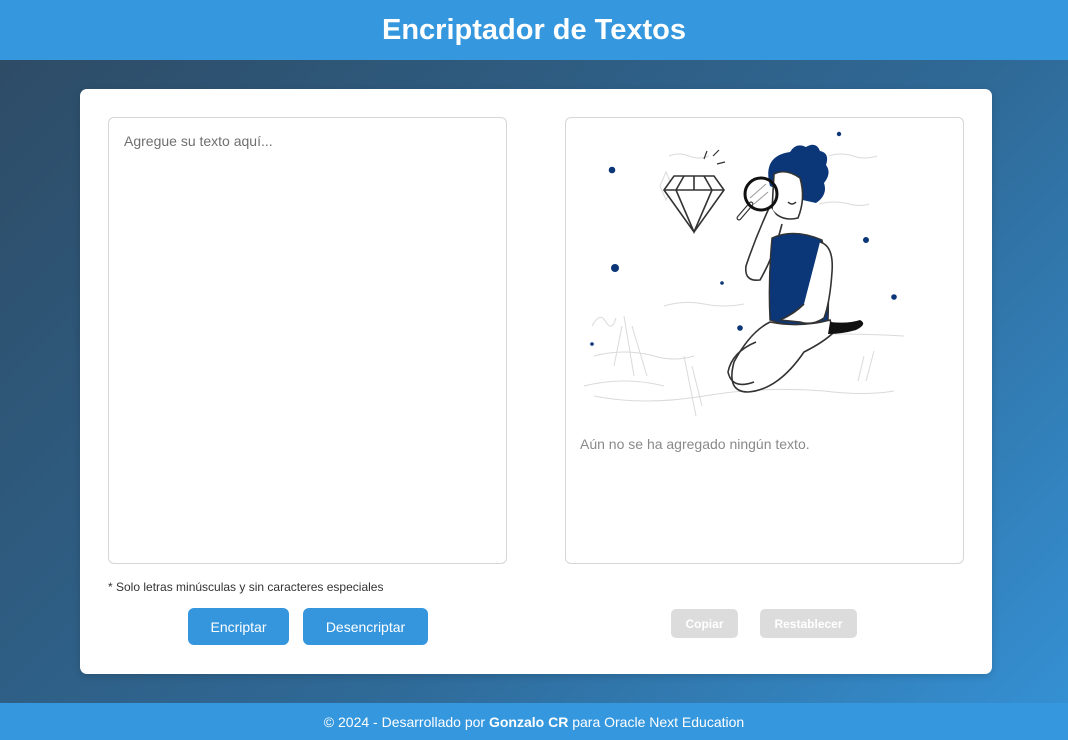 The height and width of the screenshot is (740, 1068). I want to click on encrypt-button: Encriptar, so click(238, 626).